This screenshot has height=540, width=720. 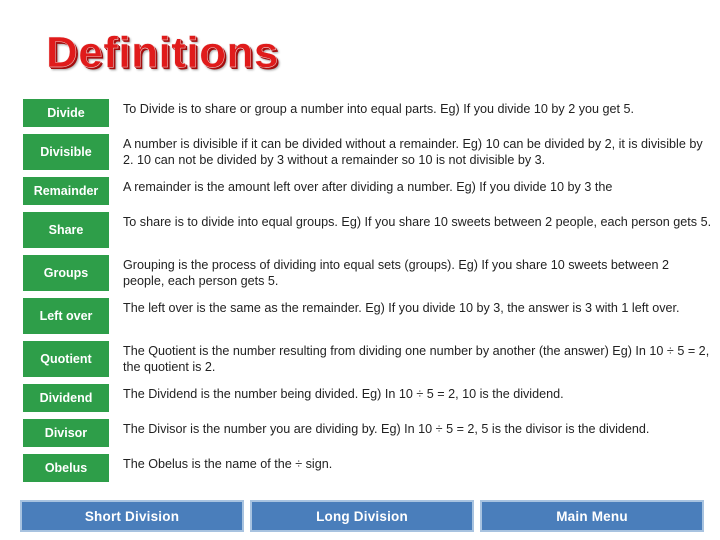 What do you see at coordinates (66, 113) in the screenshot?
I see `term-divide: Divide` at bounding box center [66, 113].